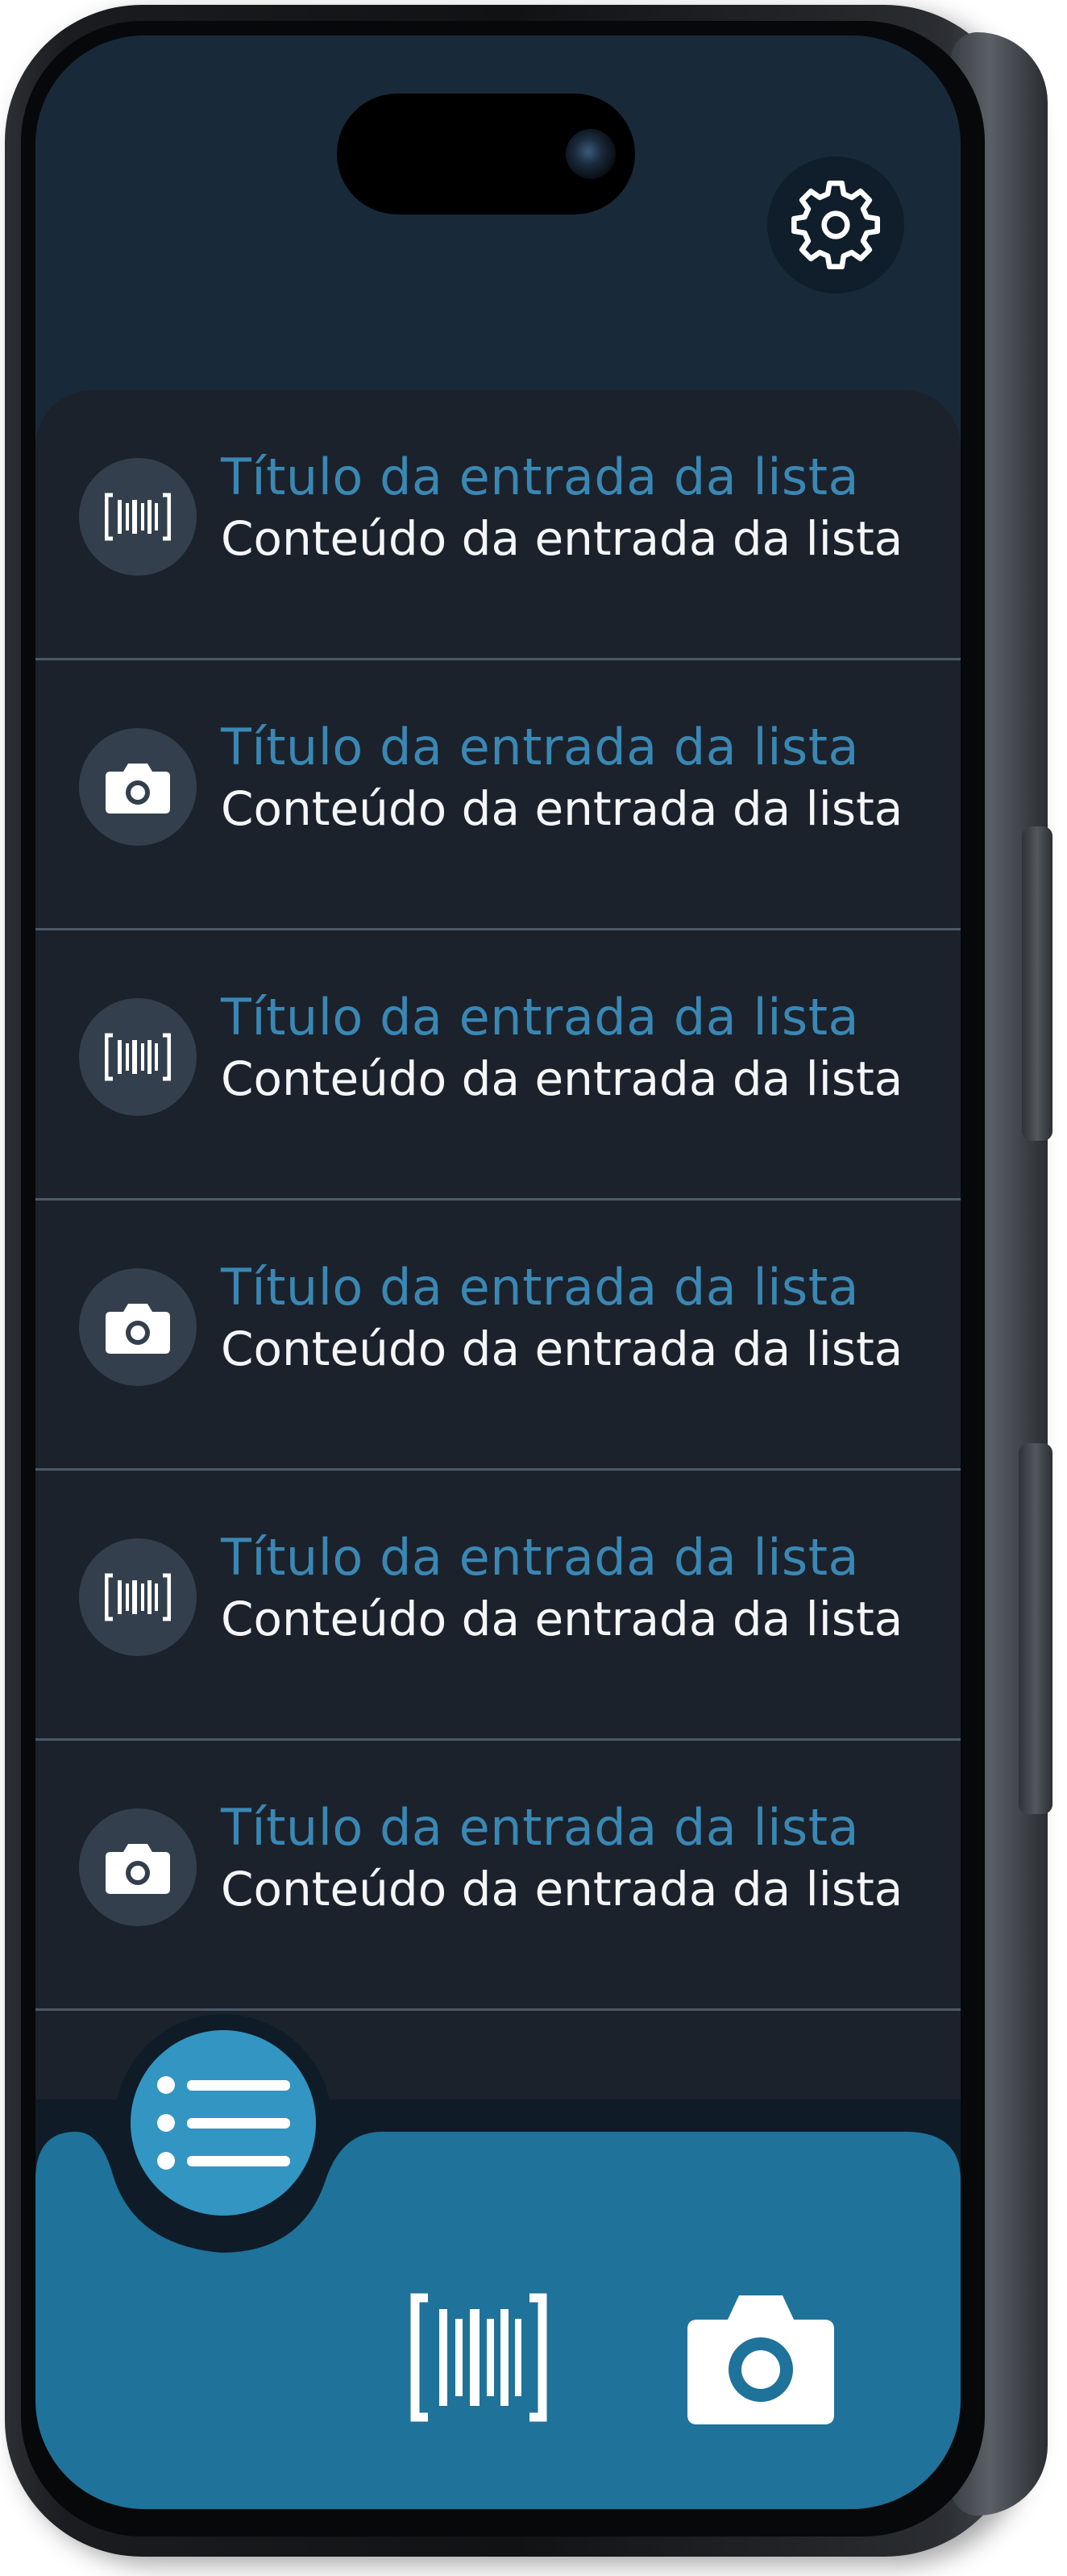  I want to click on list-view-button, so click(223, 2123).